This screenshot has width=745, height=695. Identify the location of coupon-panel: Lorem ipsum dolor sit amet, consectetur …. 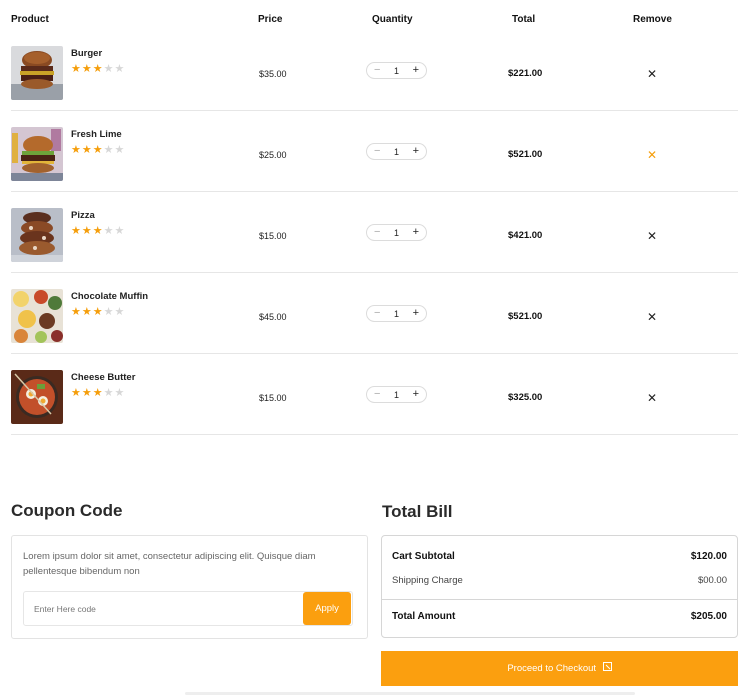
(189, 587).